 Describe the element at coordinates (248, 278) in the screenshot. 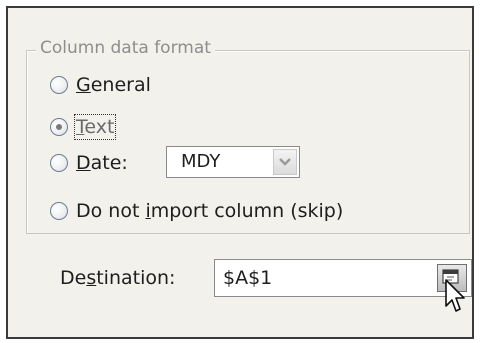

I see `destination-value: $A$1` at that location.